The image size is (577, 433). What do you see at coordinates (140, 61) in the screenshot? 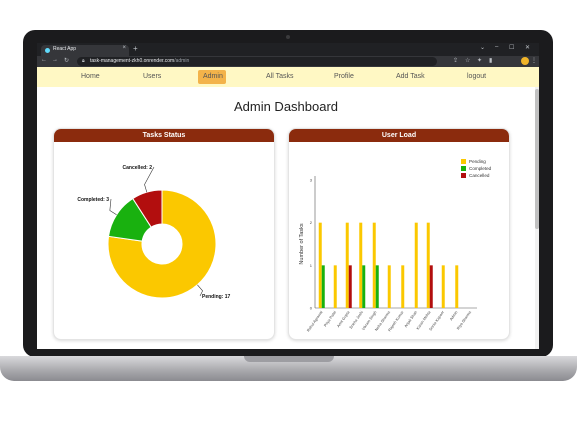
I see `url-text: task-management-zkh0.onrender.com/admin` at bounding box center [140, 61].